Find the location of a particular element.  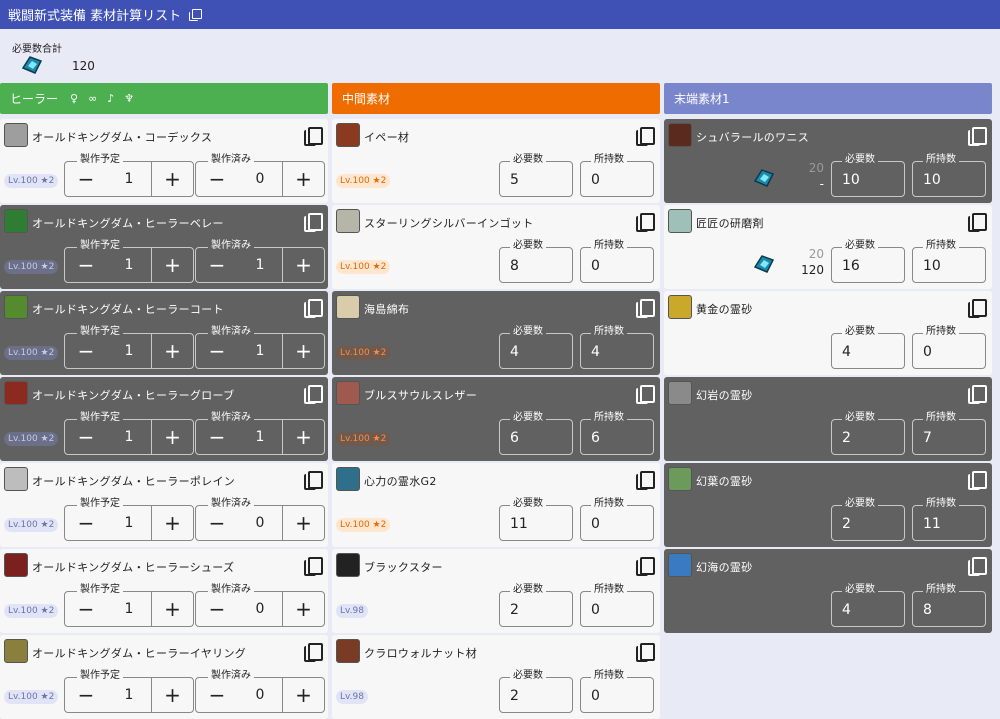

owned-field-value: 6 is located at coordinates (595, 438).